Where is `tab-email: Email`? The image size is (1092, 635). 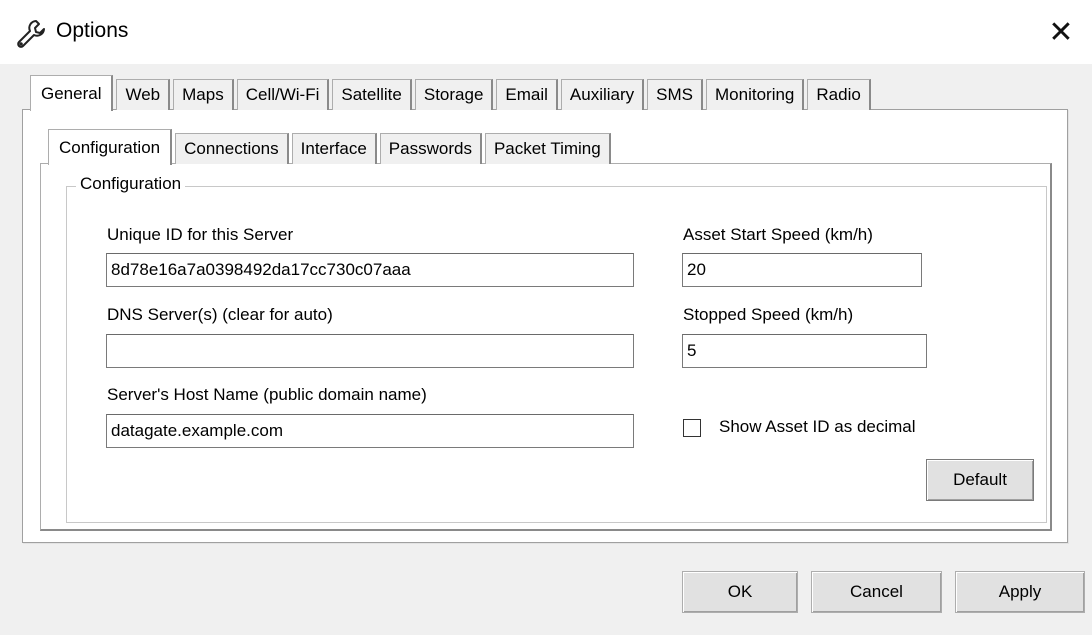
tab-email: Email is located at coordinates (527, 94).